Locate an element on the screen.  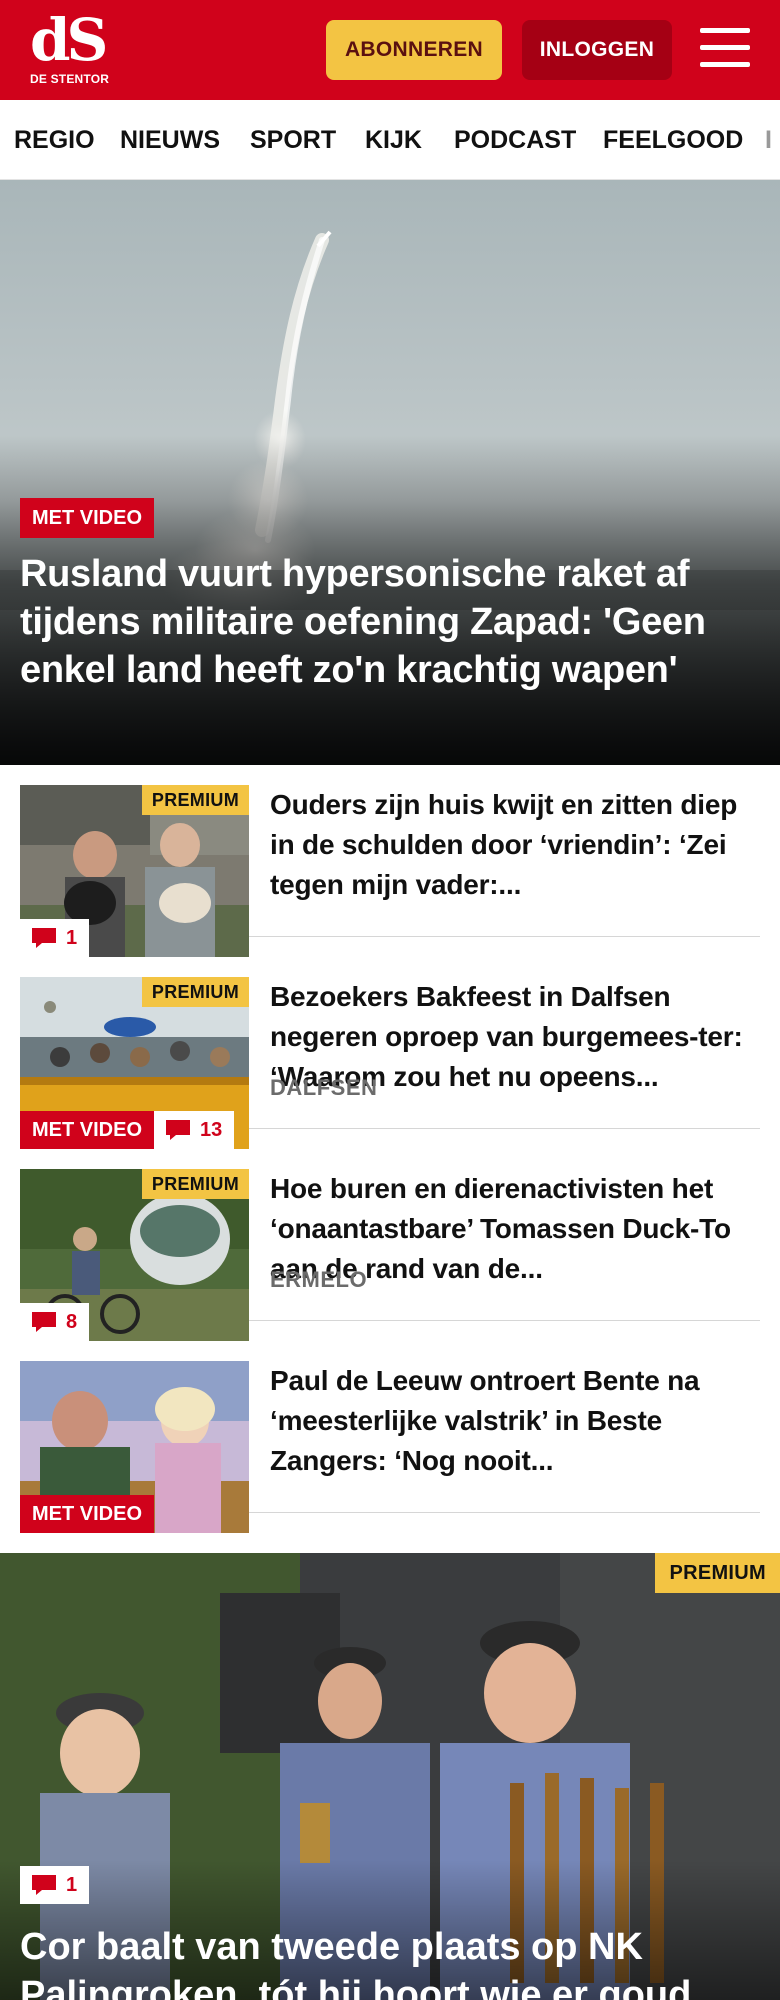
comment-count: 8 is located at coordinates (55, 1322).